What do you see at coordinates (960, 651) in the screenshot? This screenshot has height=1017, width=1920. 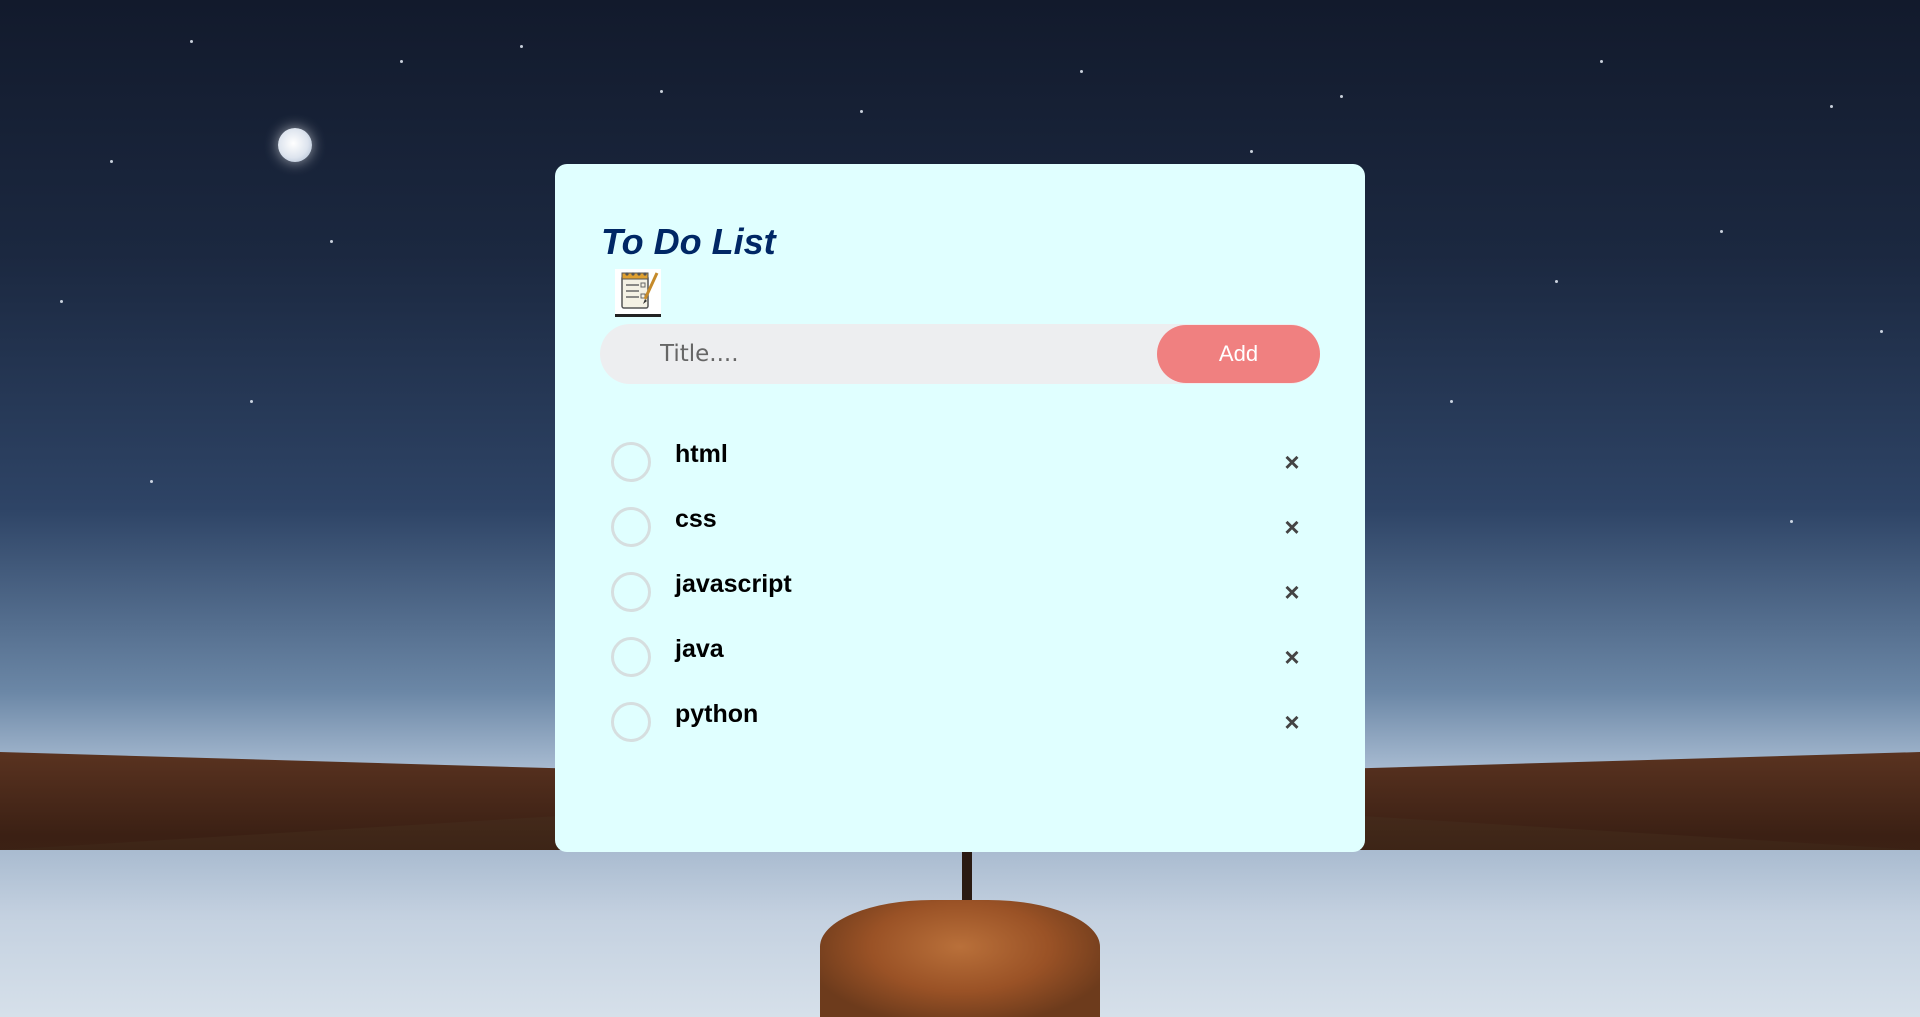 I see `list-item: java ×` at bounding box center [960, 651].